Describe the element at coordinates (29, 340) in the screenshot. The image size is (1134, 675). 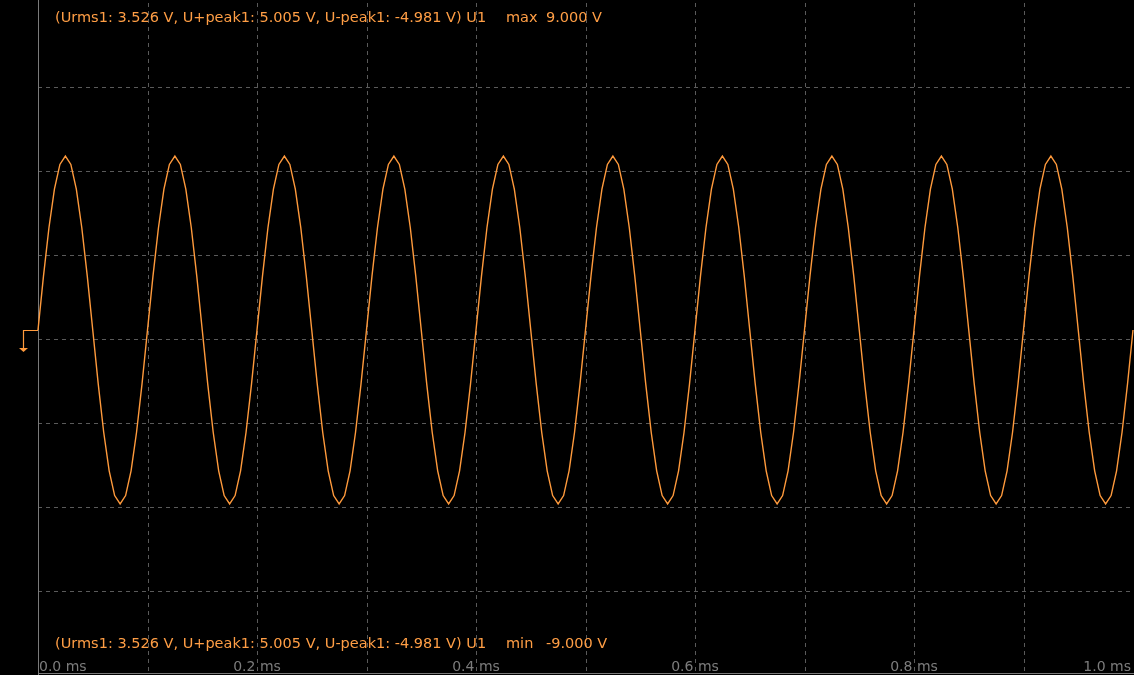
I see `trigger-marker-icon` at that location.